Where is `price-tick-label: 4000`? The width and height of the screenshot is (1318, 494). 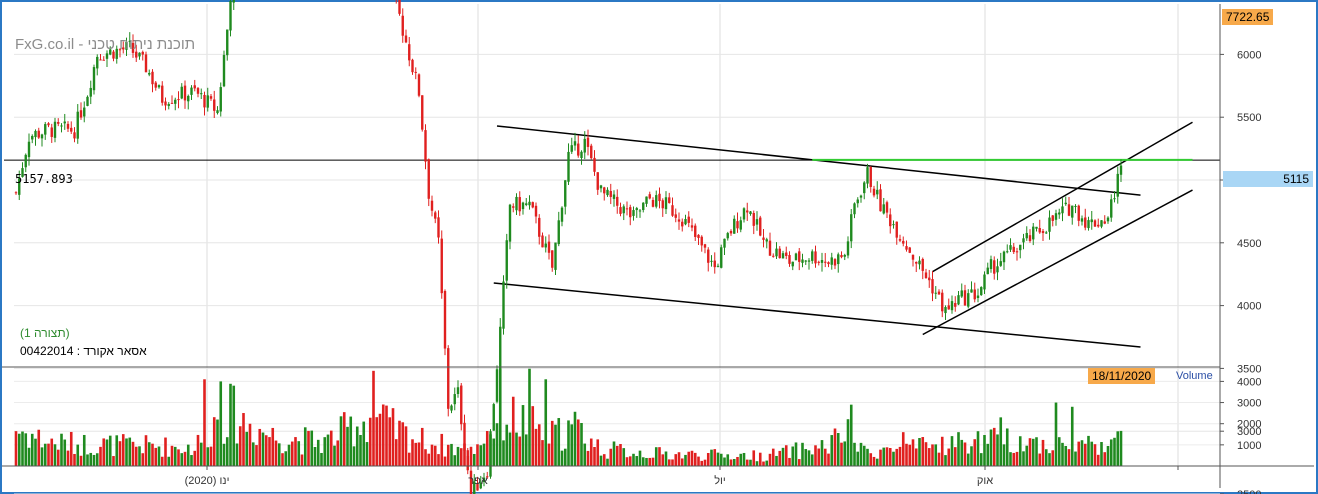
price-tick-label: 4000 is located at coordinates (1249, 307).